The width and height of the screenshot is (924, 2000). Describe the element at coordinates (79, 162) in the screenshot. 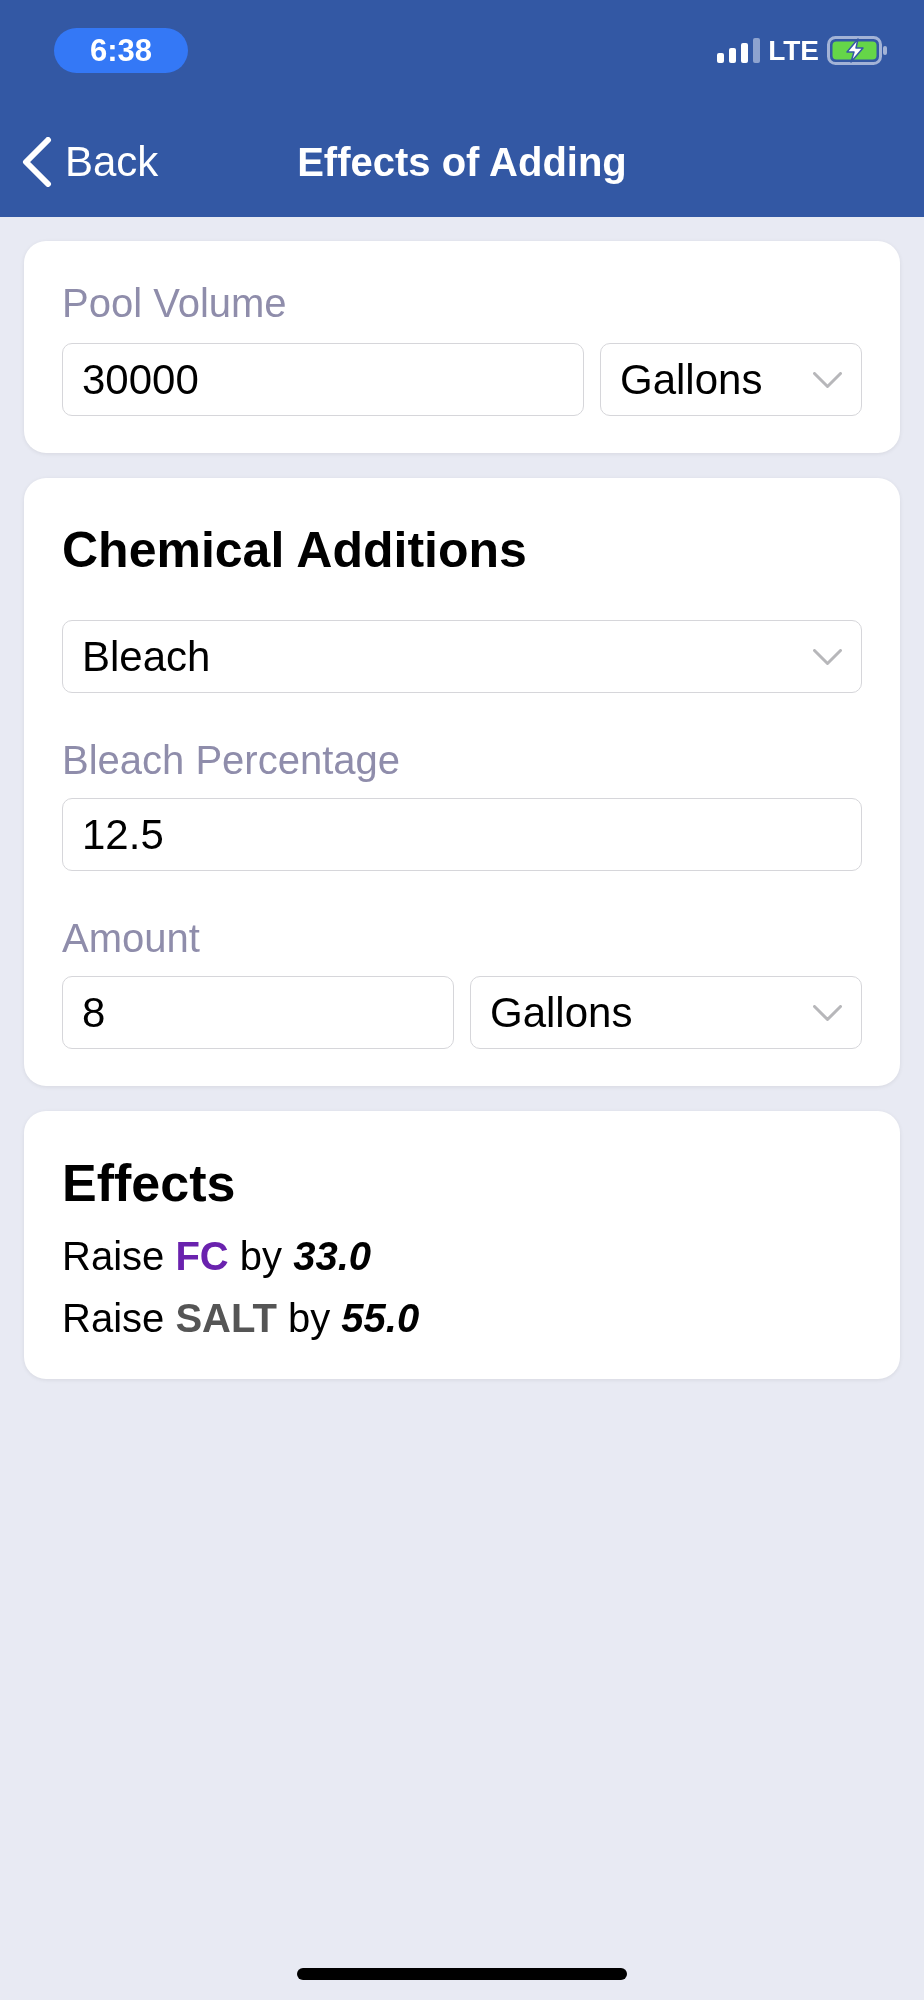

I see `back-button: Back` at that location.